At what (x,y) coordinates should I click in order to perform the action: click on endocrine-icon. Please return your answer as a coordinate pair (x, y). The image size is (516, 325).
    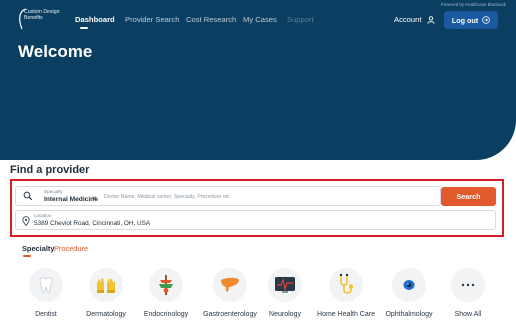
    Looking at the image, I should click on (166, 285).